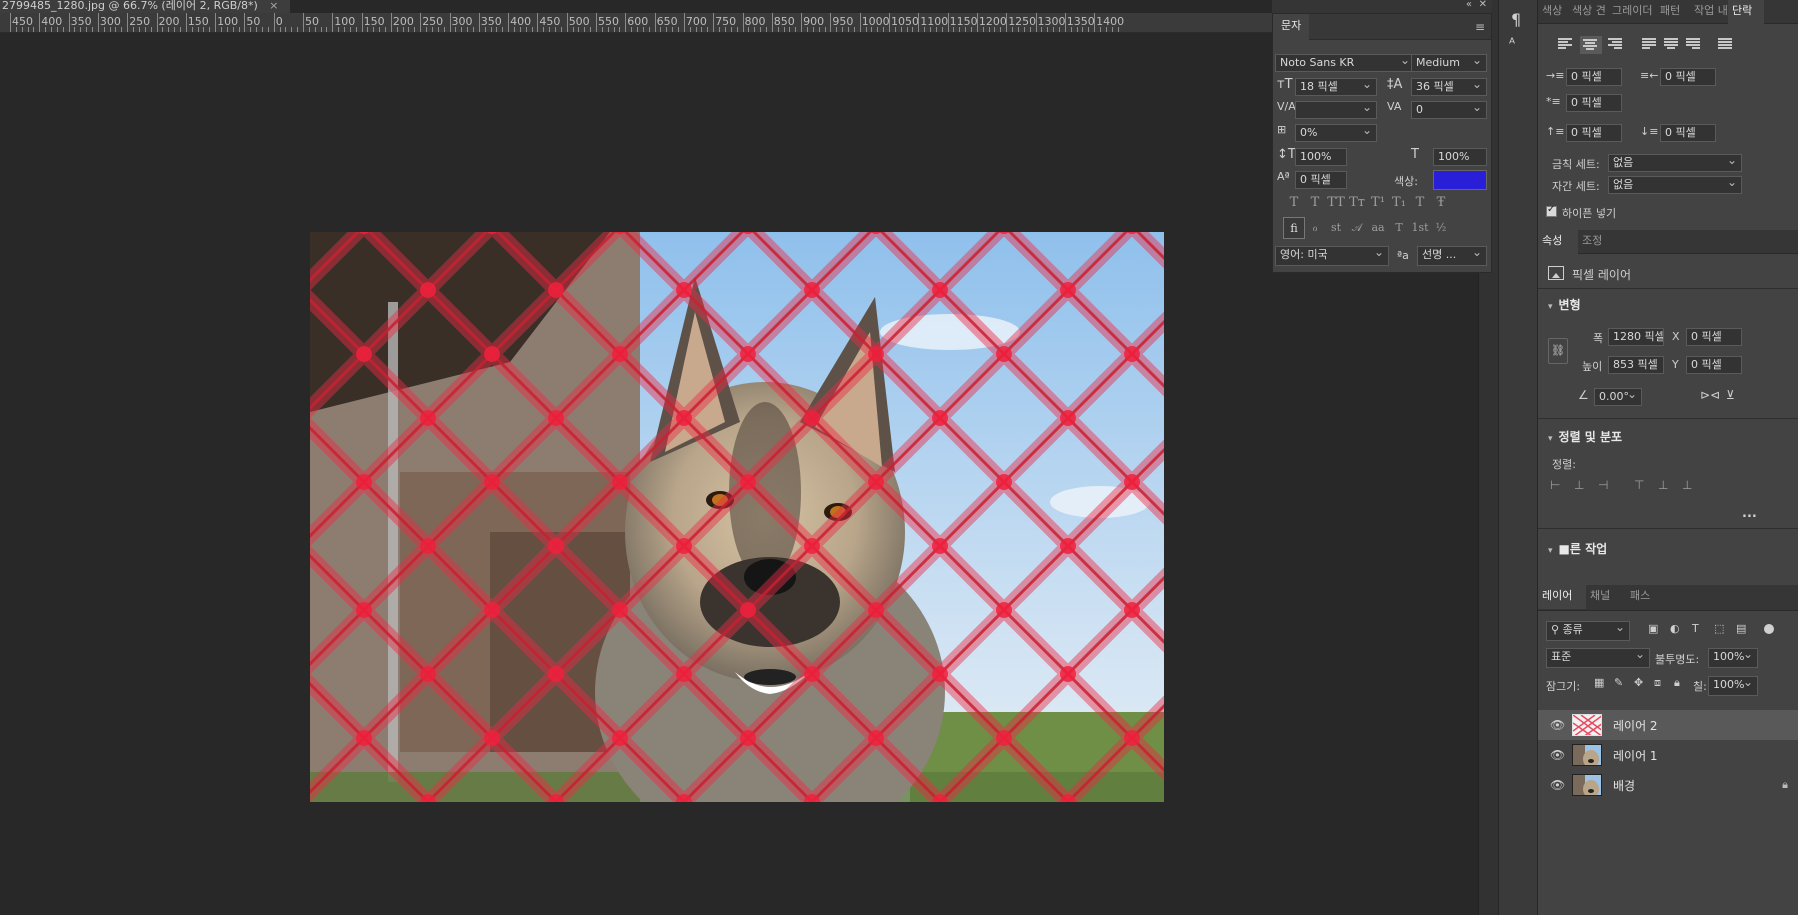  I want to click on lock-position-icon: ✥, so click(1638, 682).